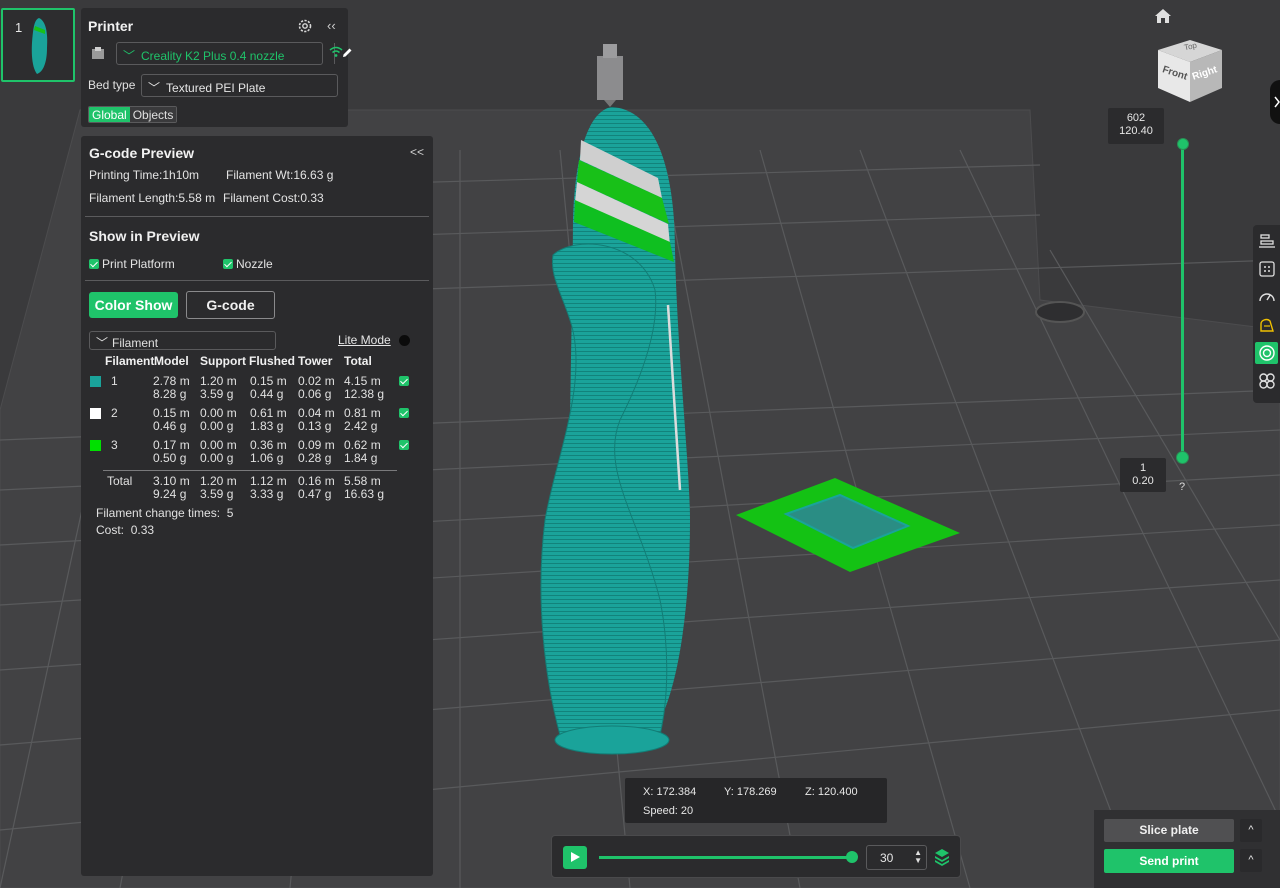 This screenshot has width=1280, height=888. What do you see at coordinates (670, 792) in the screenshot?
I see `x-coordinate: X: 172.384` at bounding box center [670, 792].